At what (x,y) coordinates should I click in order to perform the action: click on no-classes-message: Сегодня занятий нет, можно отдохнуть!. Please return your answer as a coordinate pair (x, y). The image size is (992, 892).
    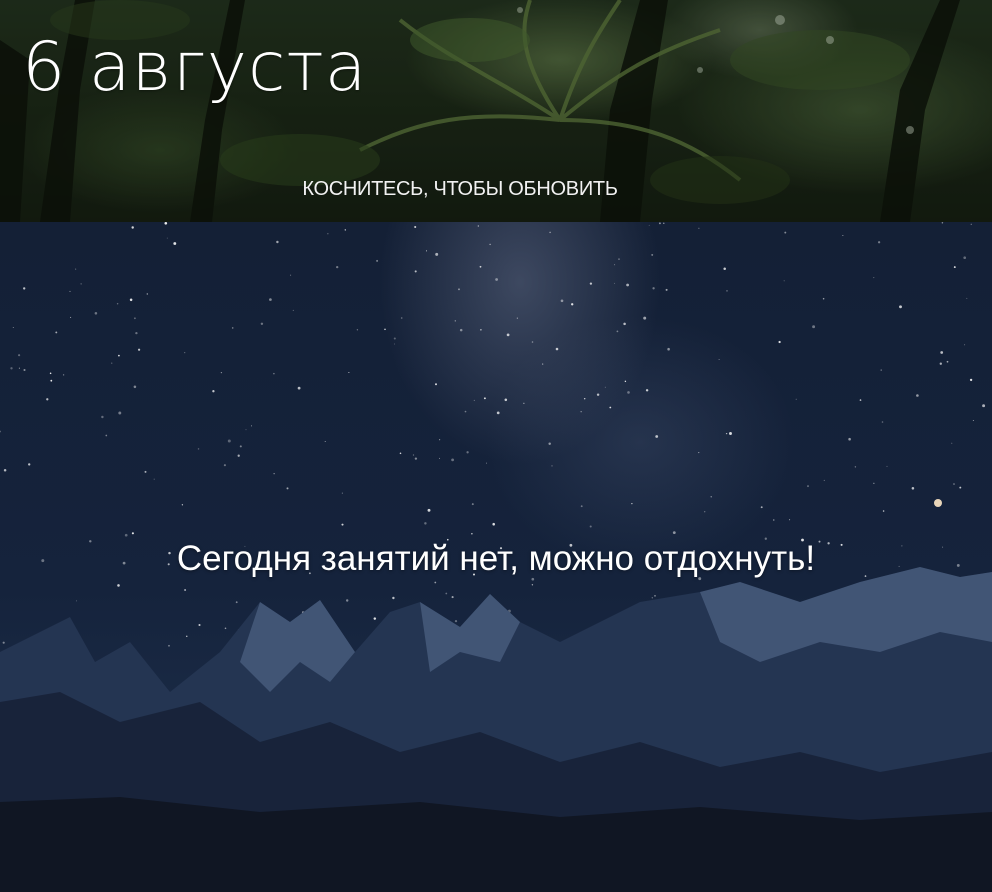
    Looking at the image, I should click on (496, 558).